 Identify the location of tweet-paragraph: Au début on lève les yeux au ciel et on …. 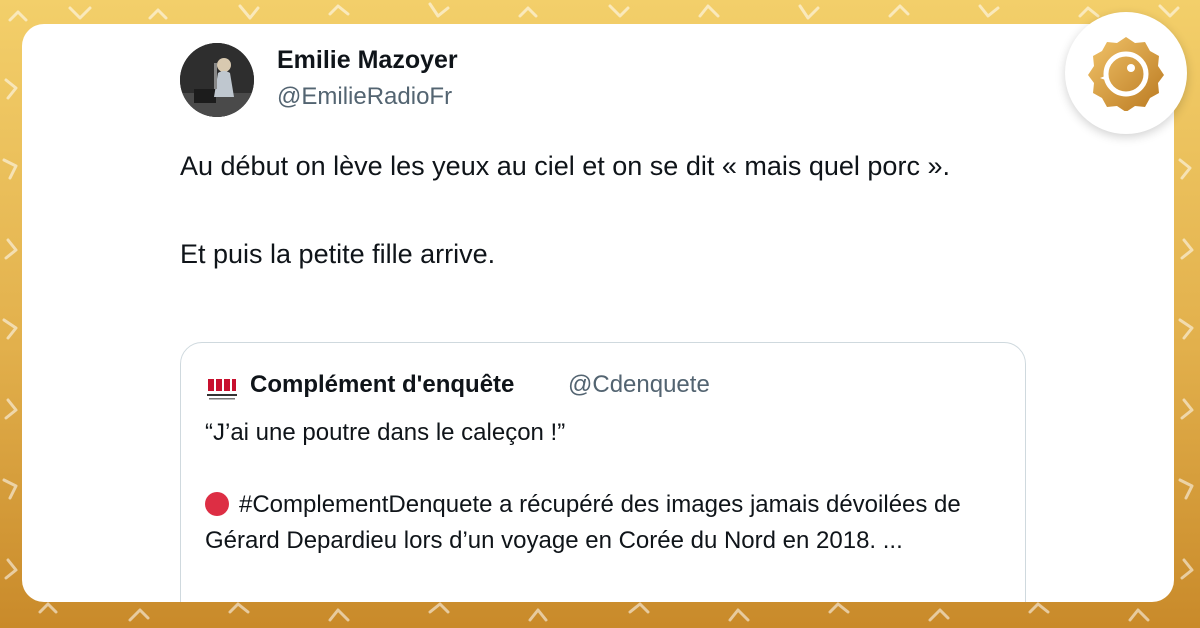
(565, 166).